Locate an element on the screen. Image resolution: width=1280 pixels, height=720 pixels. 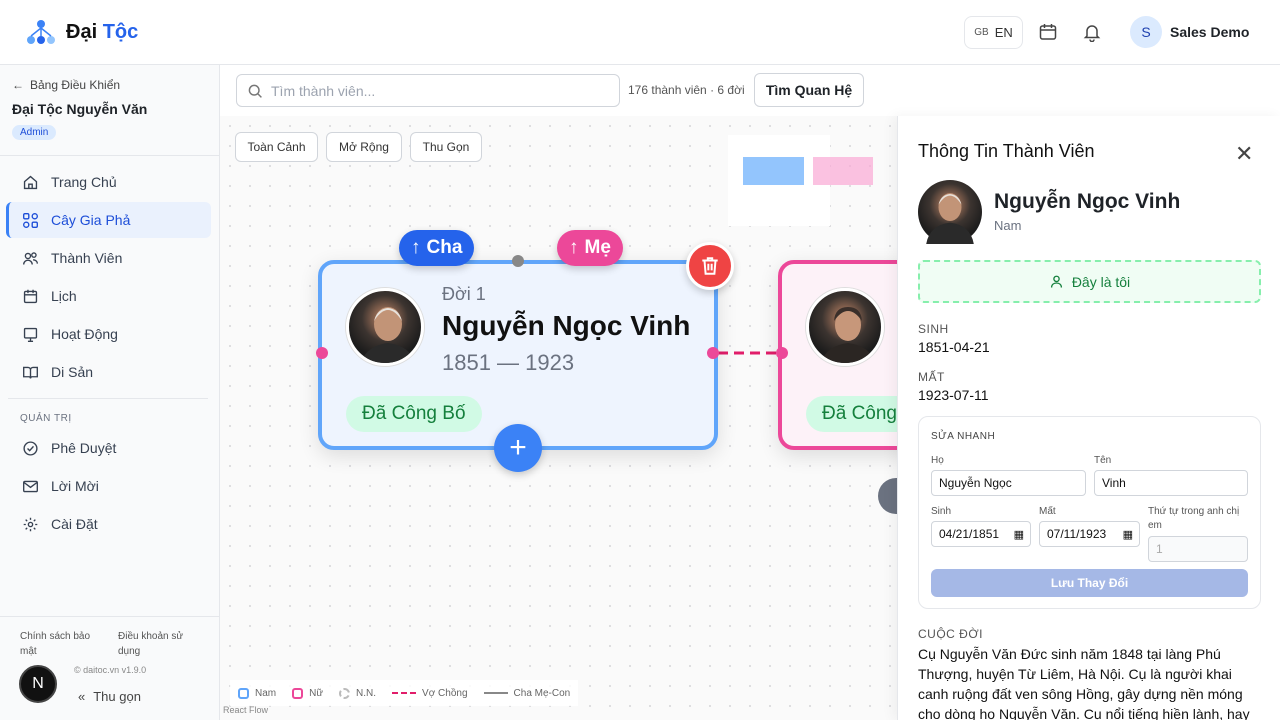
legend-female: Nữ is located at coordinates (307, 693).